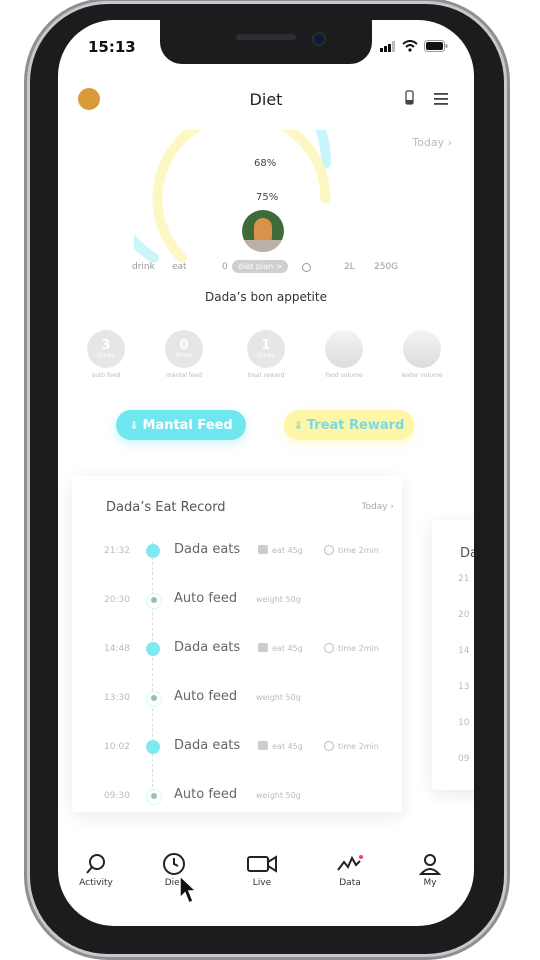 This screenshot has height=960, width=540. Describe the element at coordinates (464, 579) in the screenshot. I see `next-card-time: 21` at that location.